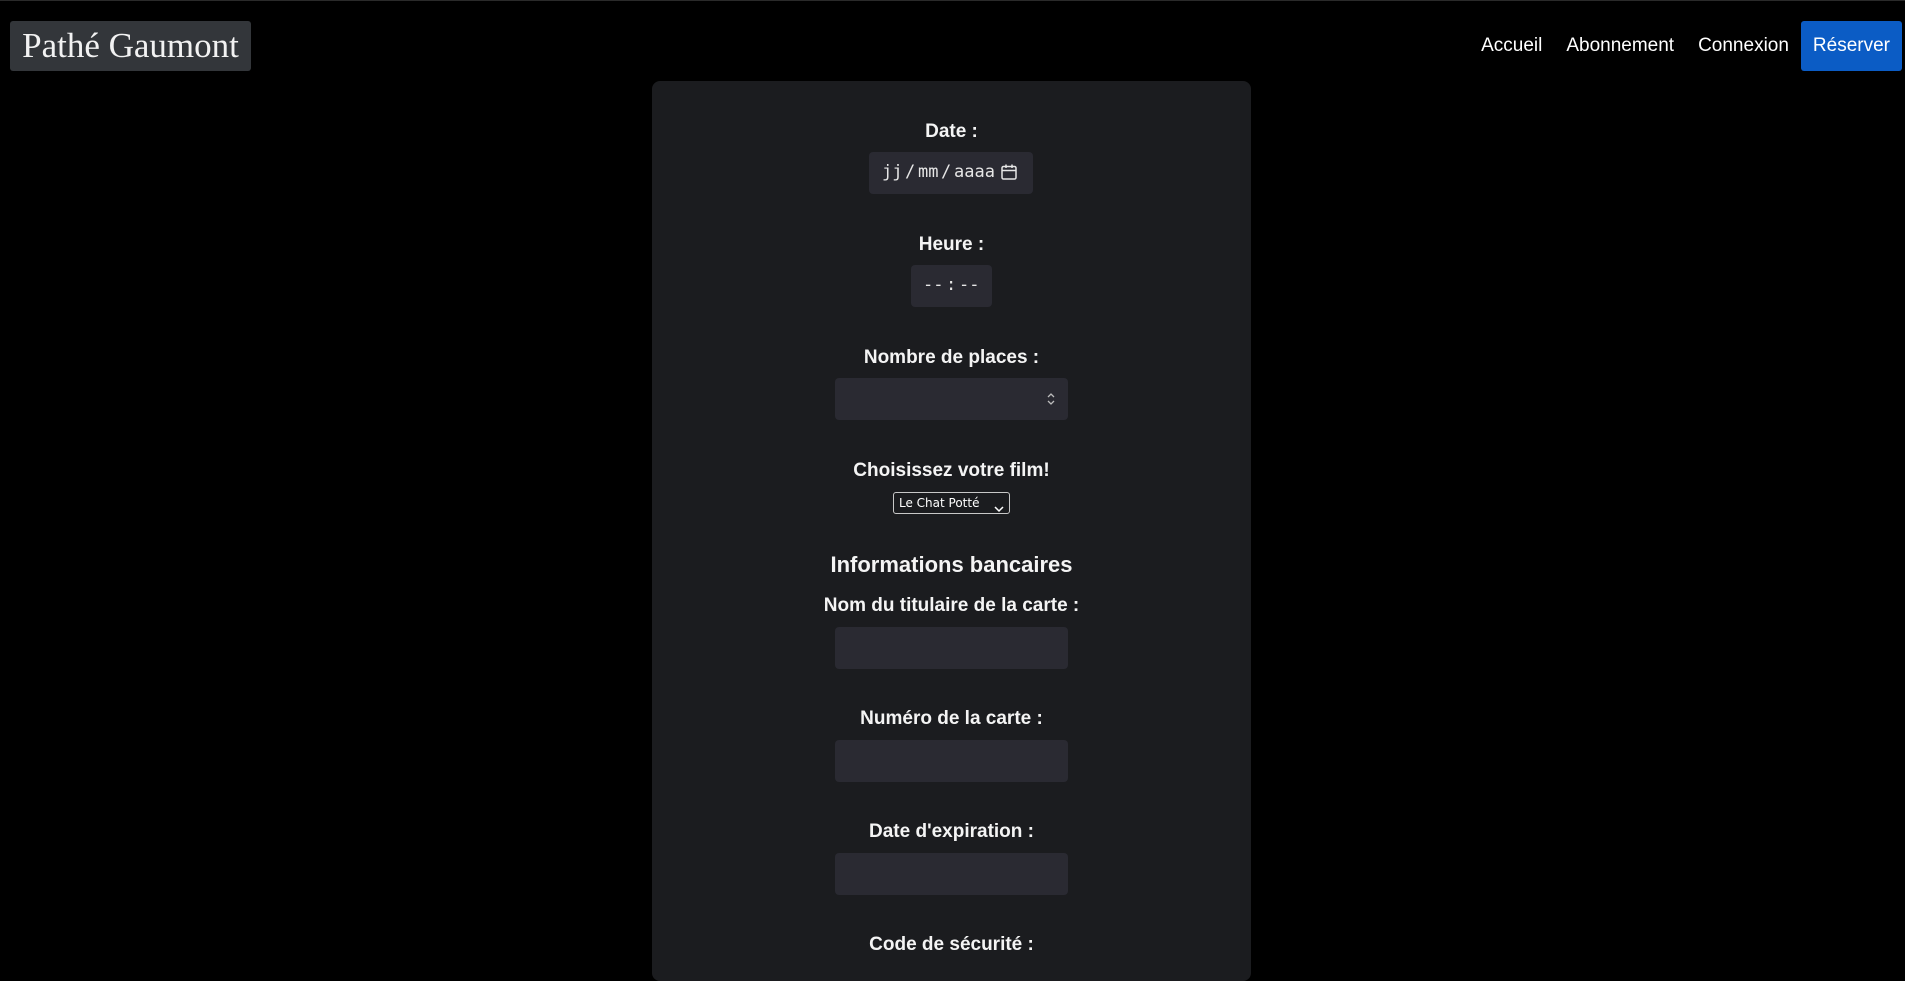 The height and width of the screenshot is (981, 1905). I want to click on numero-input, so click(951, 761).